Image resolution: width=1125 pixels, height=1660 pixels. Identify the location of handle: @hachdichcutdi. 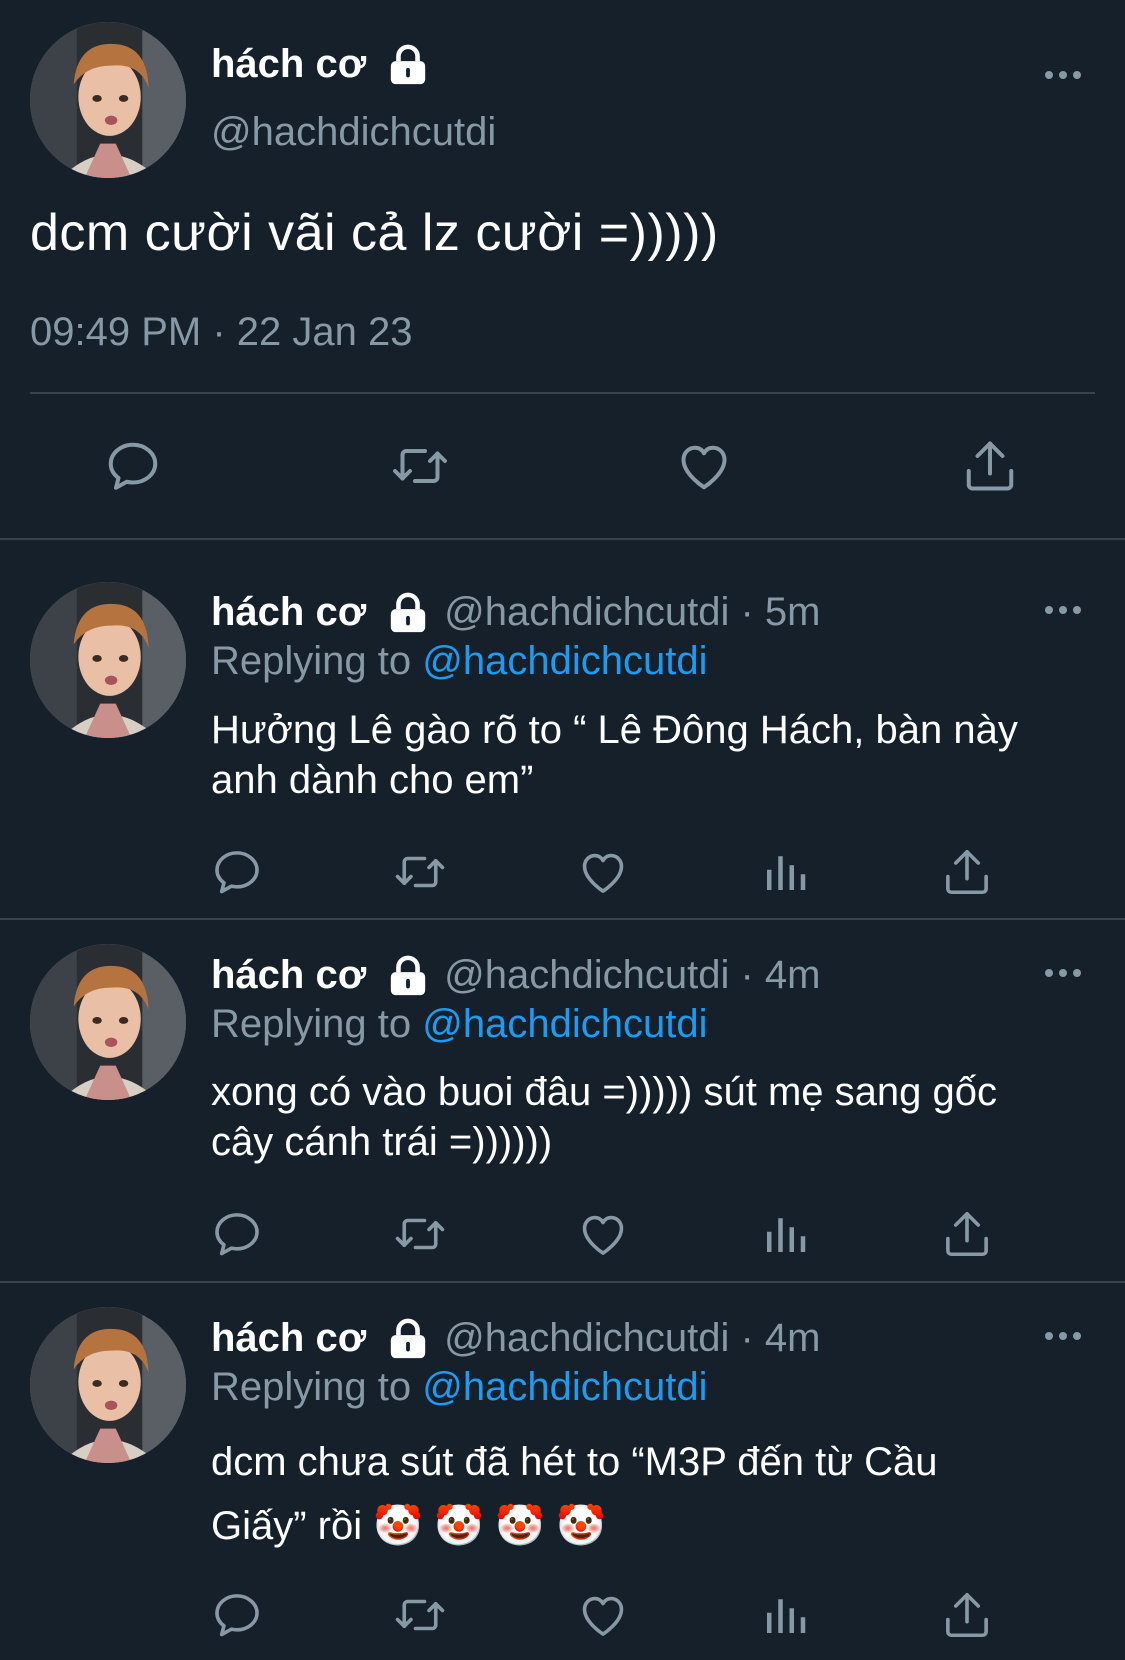
(353, 132).